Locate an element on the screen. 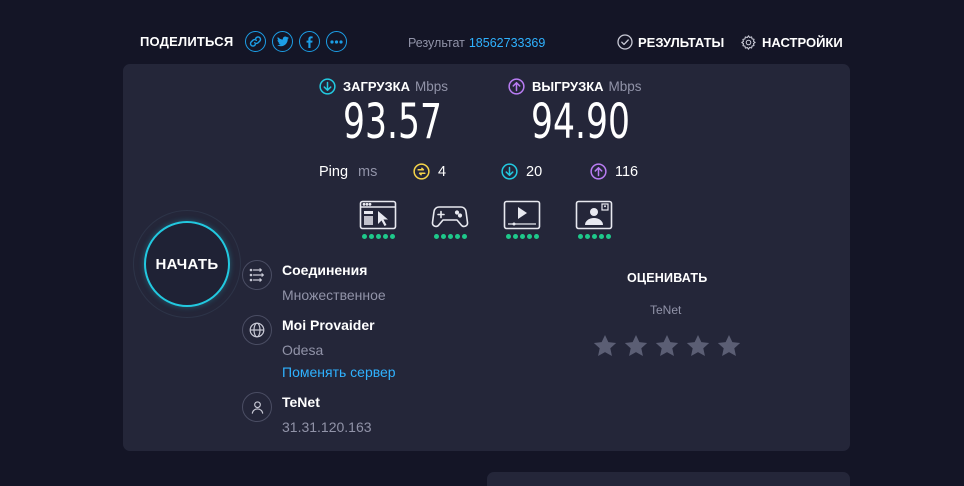 The width and height of the screenshot is (964, 486). upload-arrow-icon is located at coordinates (516, 86).